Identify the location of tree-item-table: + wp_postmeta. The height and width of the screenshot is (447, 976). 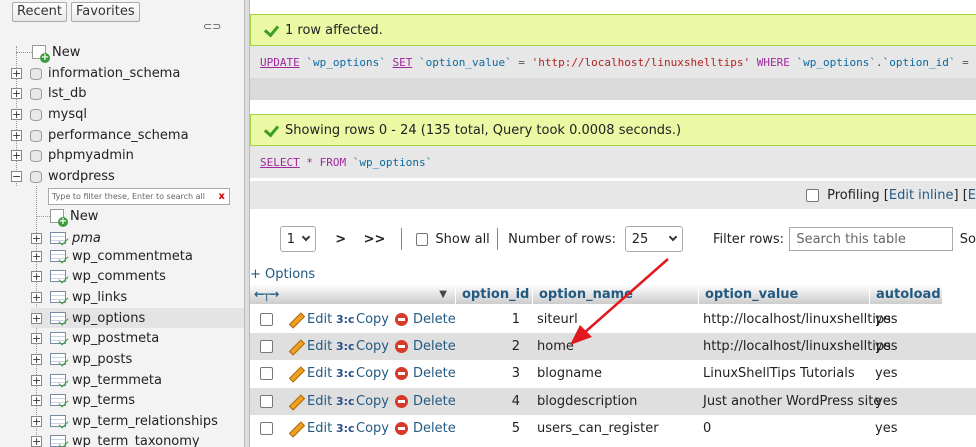
(95, 338).